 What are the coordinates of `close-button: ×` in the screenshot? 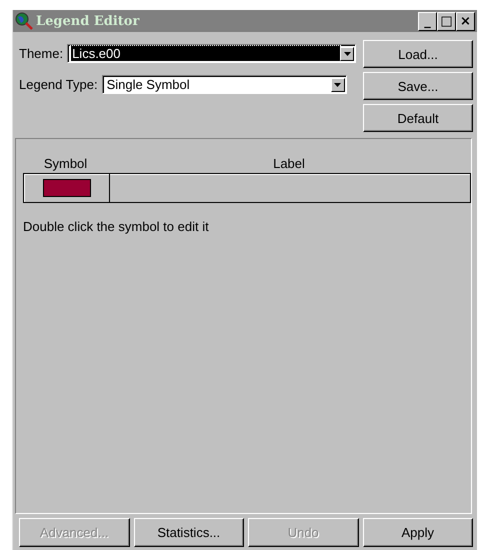 It's located at (465, 21).